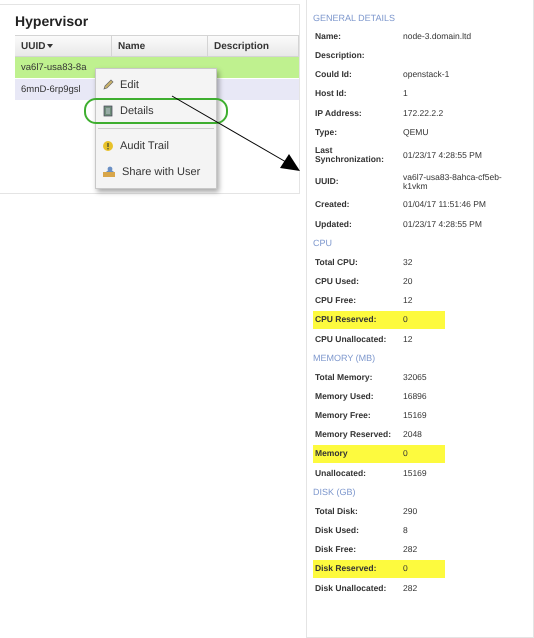  Describe the element at coordinates (415, 396) in the screenshot. I see `field-value: 16896` at that location.